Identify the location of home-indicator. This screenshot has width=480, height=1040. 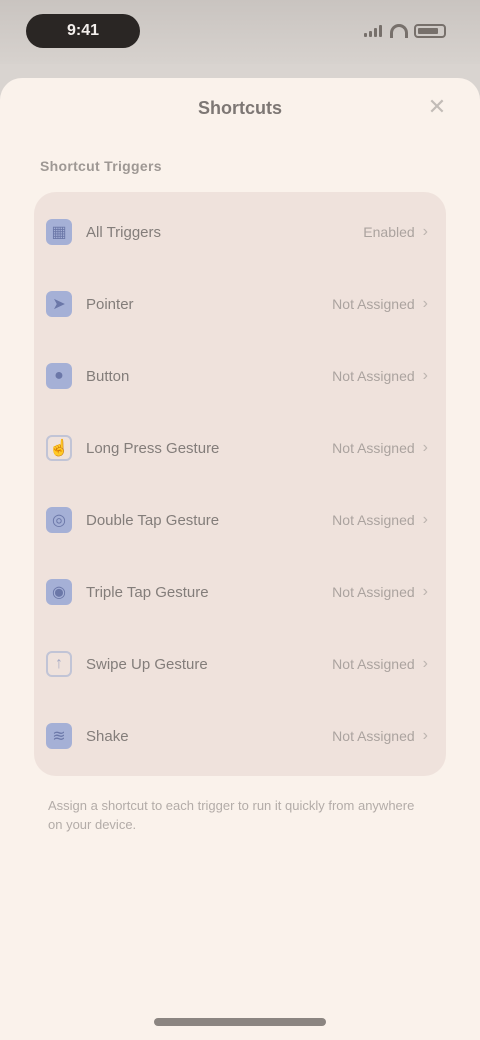
(240, 1022).